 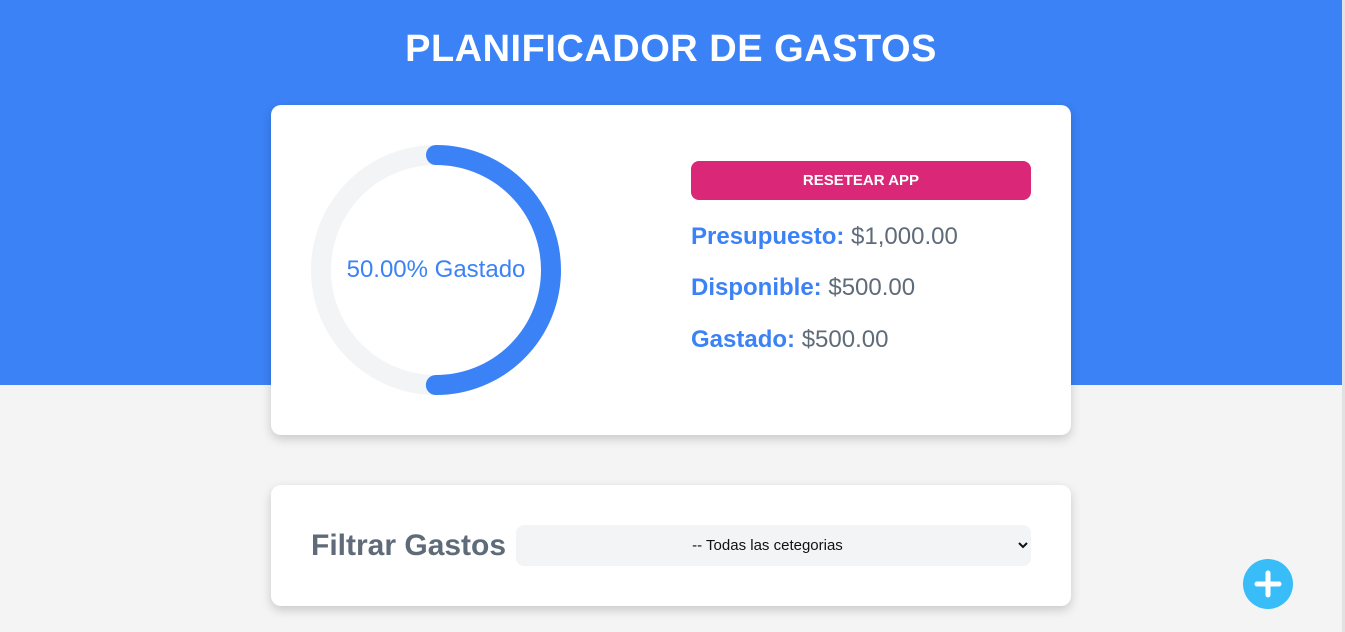 I want to click on circular-progress: 50.00% Gastado, so click(x=436, y=270).